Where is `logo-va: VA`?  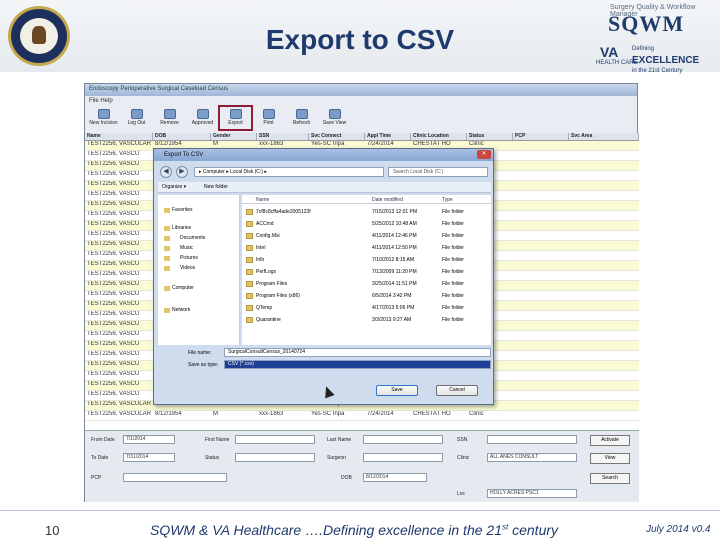 logo-va: VA is located at coordinates (609, 52).